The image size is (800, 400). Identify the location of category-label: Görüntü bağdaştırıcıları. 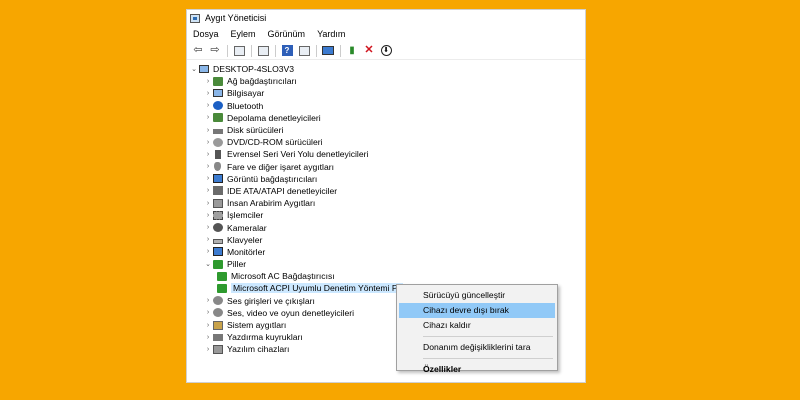
(272, 178).